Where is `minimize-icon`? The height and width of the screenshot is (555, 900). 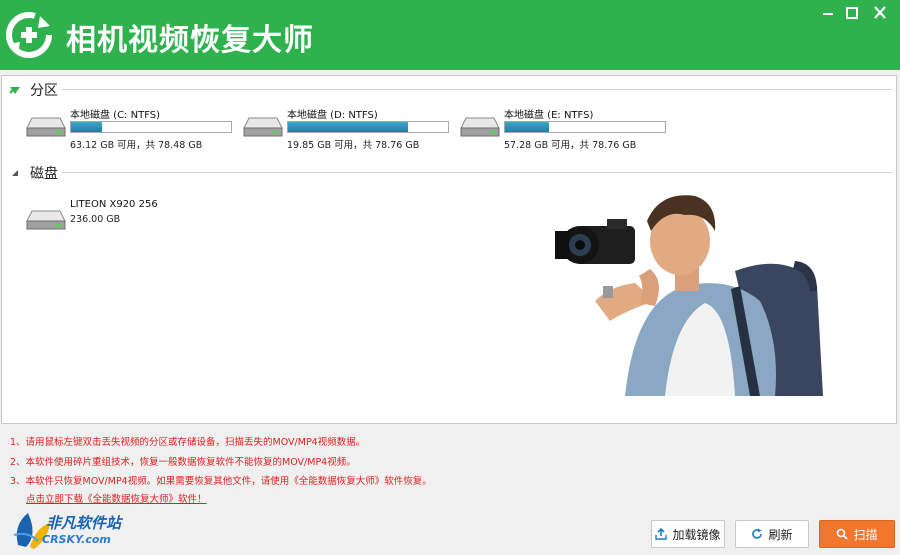 minimize-icon is located at coordinates (828, 13).